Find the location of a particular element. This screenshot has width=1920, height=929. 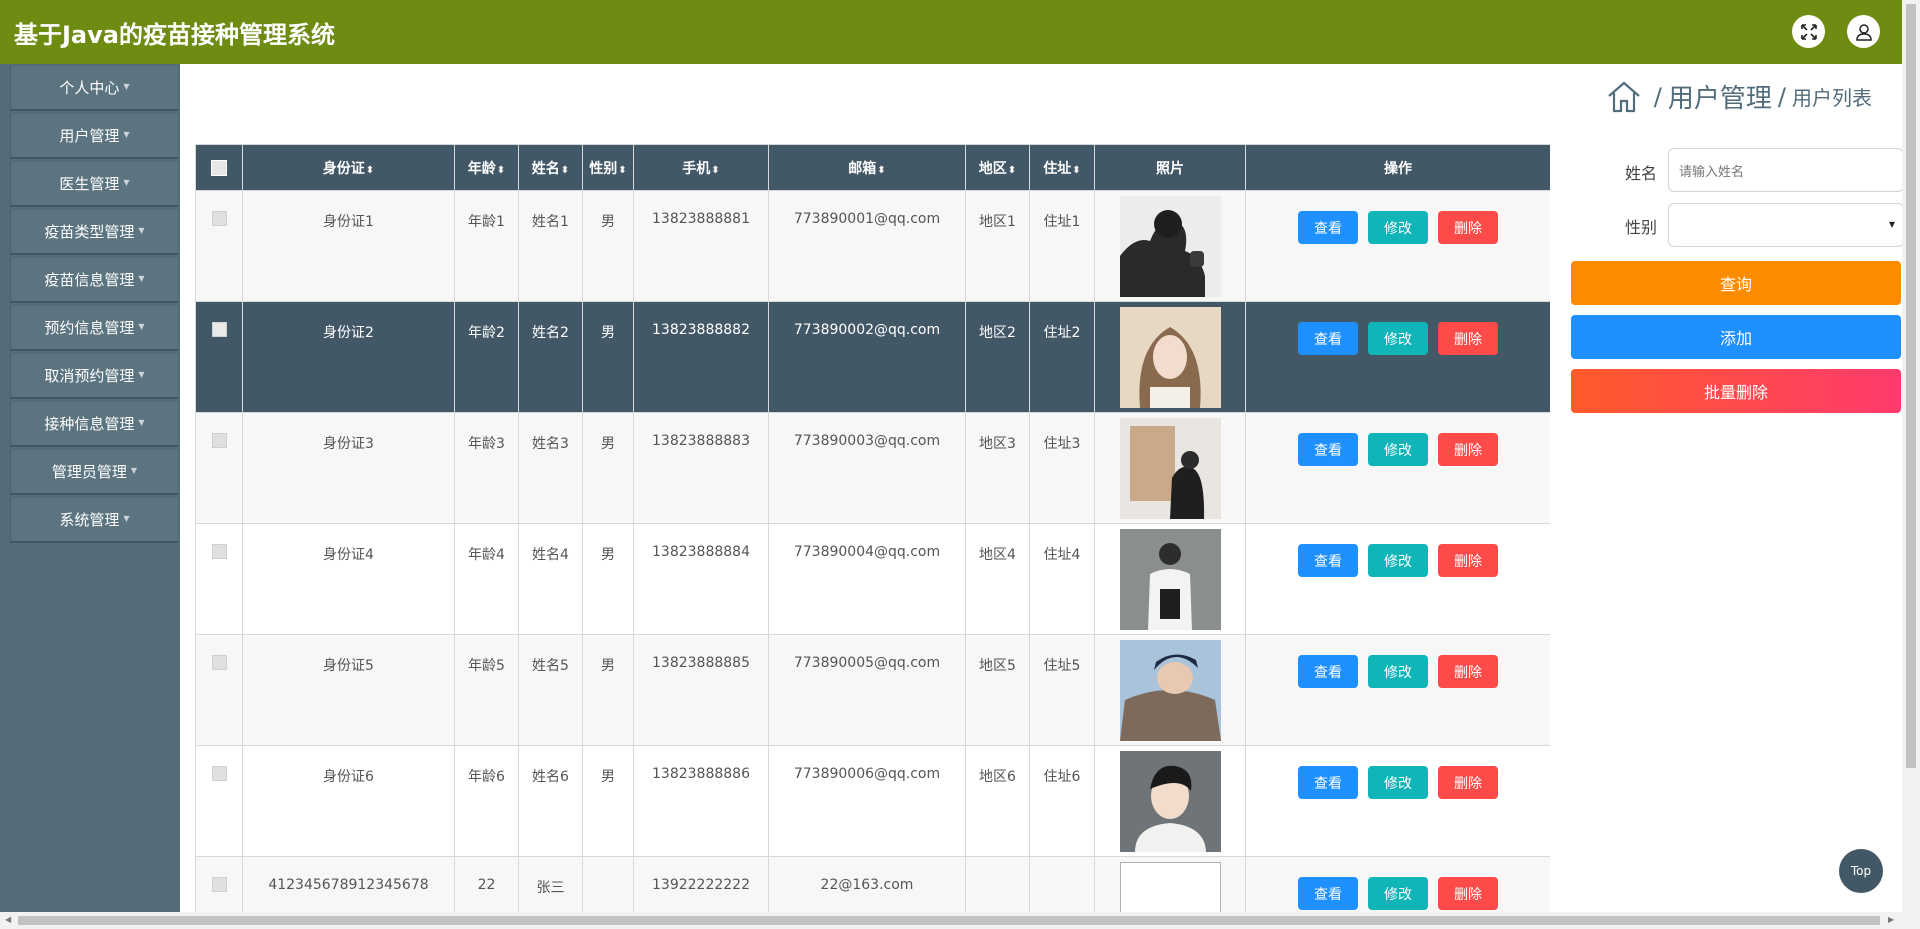

sidebar-item-vaccination-management: 接种信息管理 ▼ is located at coordinates (94, 424).